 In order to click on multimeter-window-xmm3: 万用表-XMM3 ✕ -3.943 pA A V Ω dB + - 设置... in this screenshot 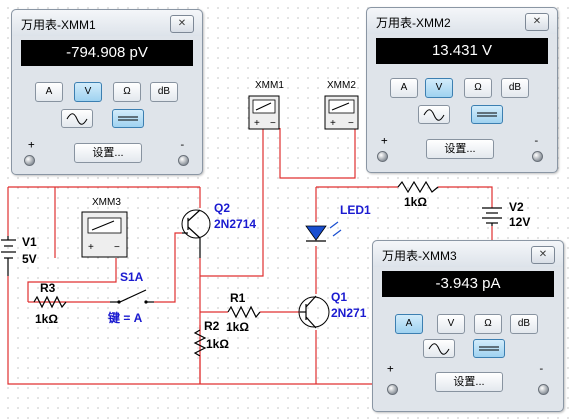, I will do `click(468, 326)`.